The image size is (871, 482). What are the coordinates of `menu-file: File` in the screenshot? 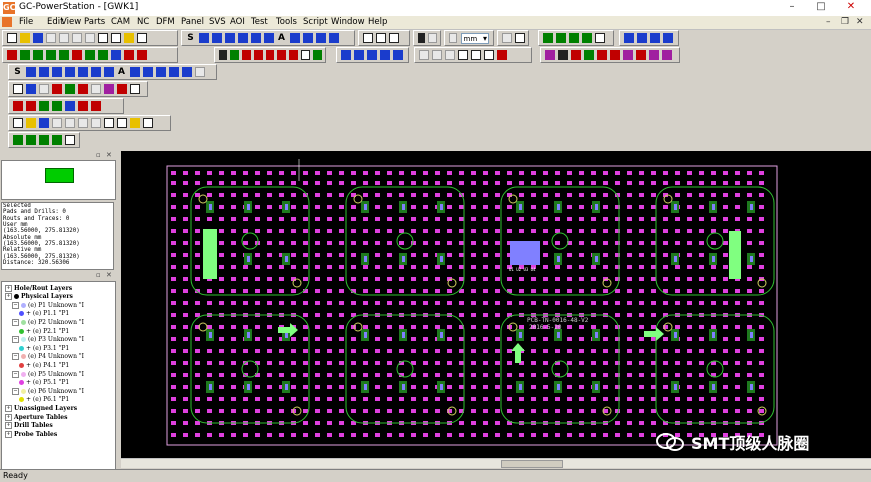 It's located at (26, 22).